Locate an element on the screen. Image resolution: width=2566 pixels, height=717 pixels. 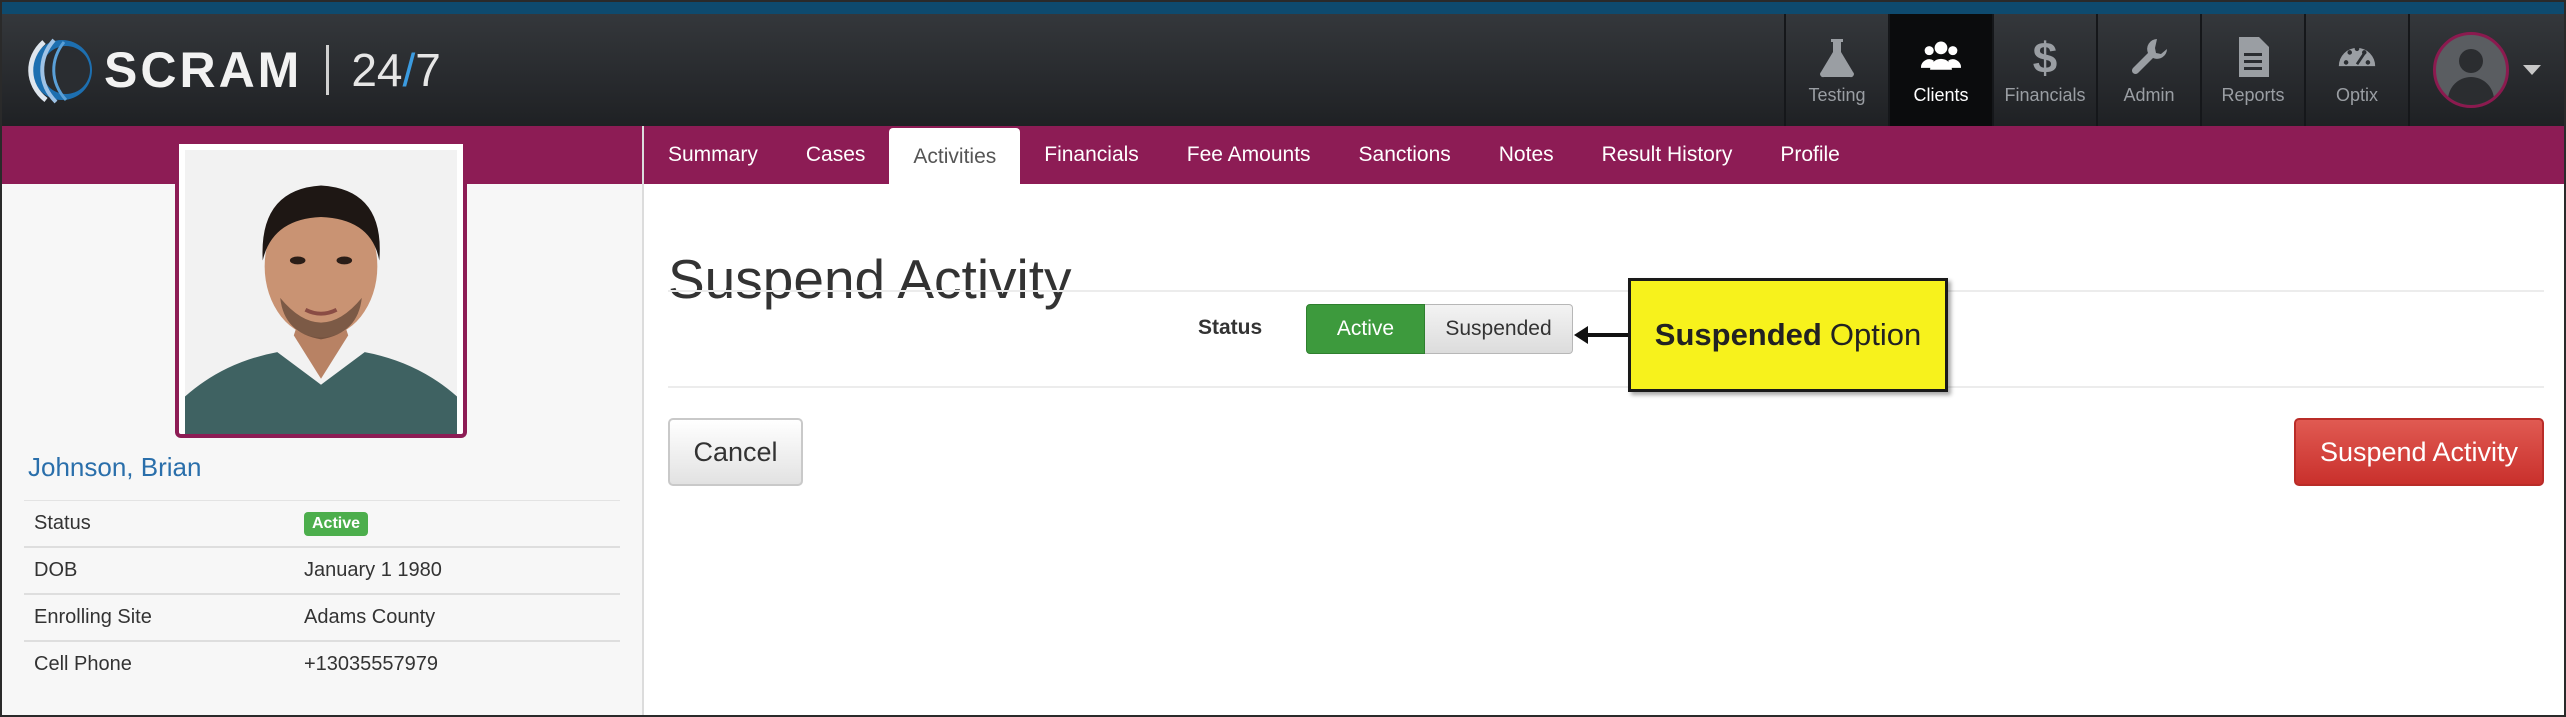
client-photo is located at coordinates (321, 291).